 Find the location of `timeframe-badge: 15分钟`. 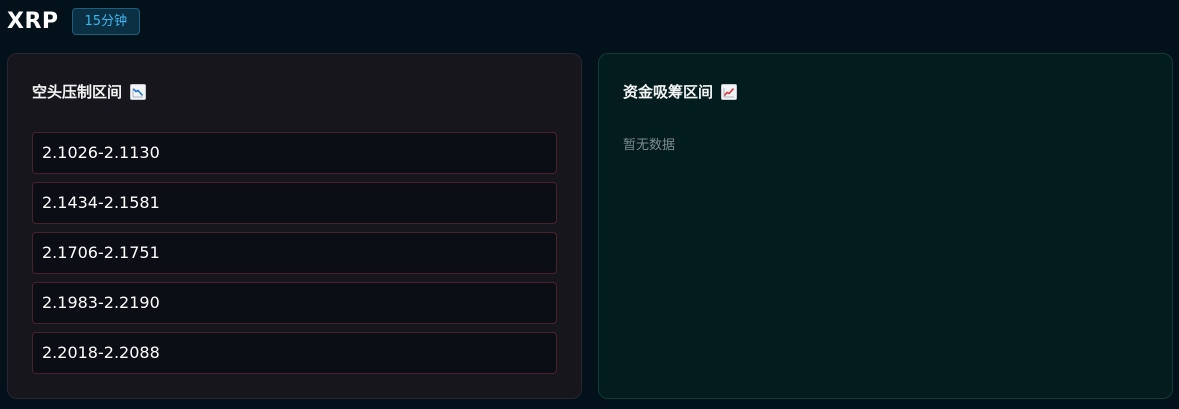

timeframe-badge: 15分钟 is located at coordinates (106, 21).